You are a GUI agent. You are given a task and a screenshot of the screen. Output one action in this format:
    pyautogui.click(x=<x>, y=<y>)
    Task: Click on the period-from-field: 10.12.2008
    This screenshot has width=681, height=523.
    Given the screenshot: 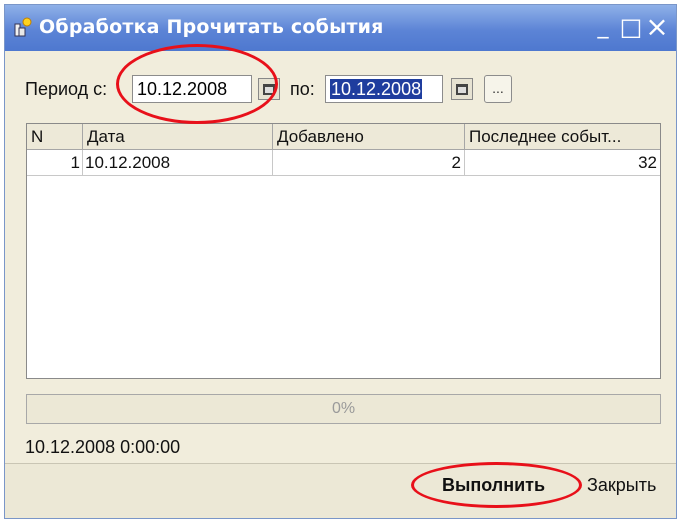 What is the action you would take?
    pyautogui.click(x=192, y=89)
    